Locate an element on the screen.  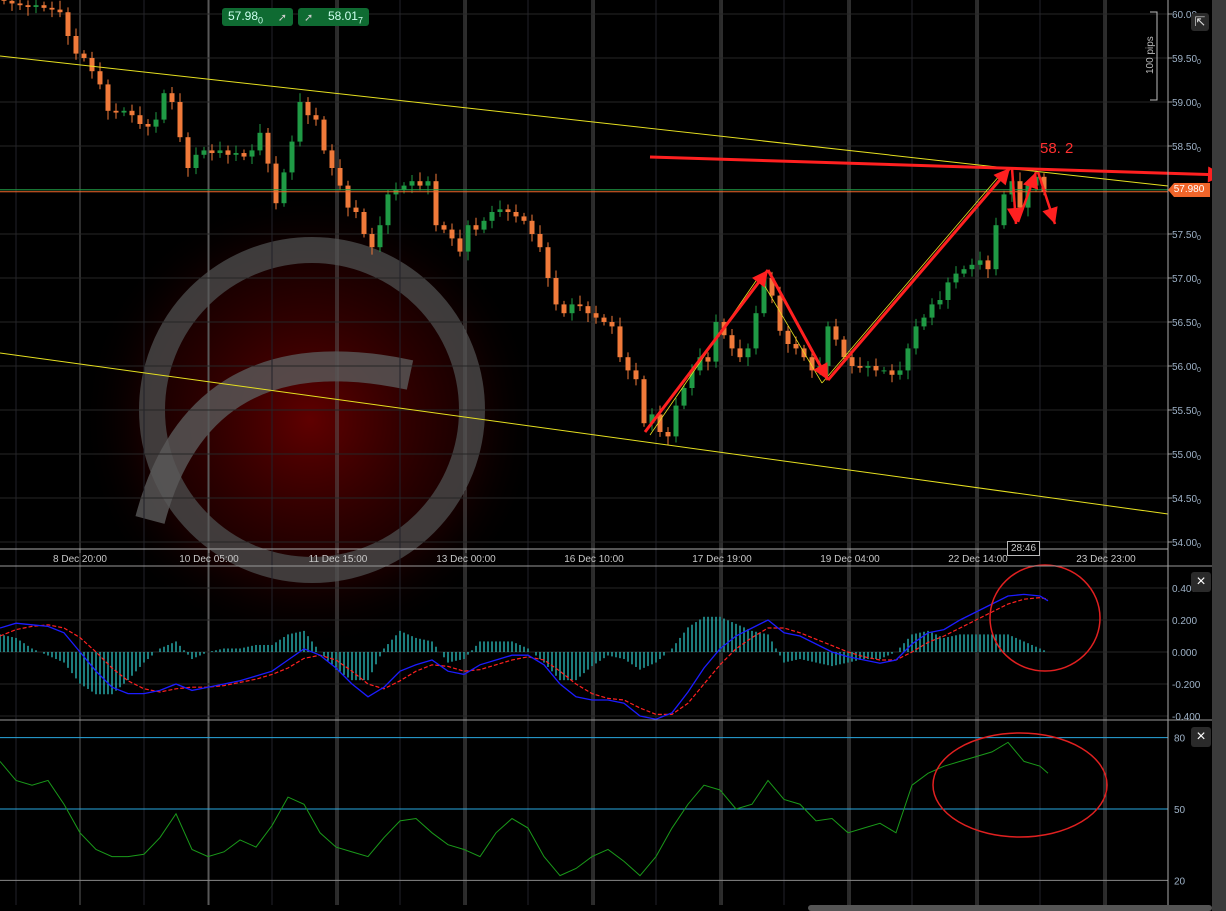
sell-price: 57.98 is located at coordinates (243, 15).